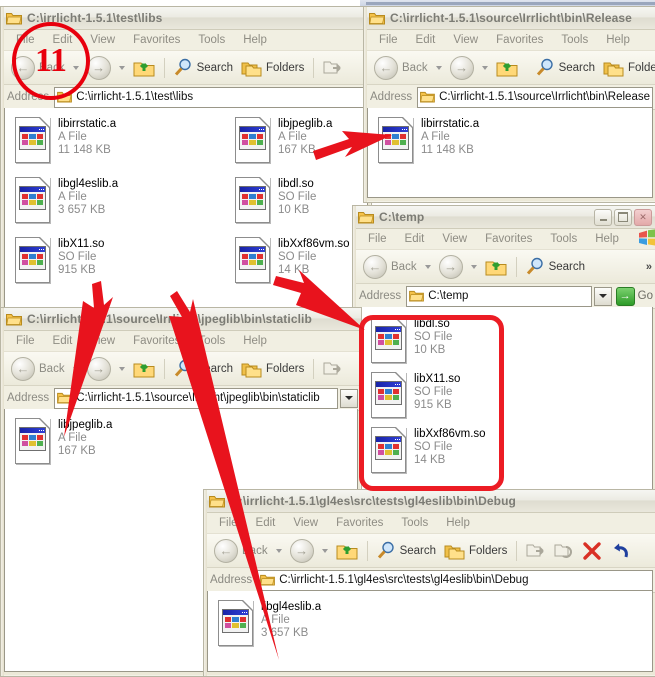  Describe the element at coordinates (274, 200) in the screenshot. I see `list-item: libdl.so SO File 10 KB` at that location.